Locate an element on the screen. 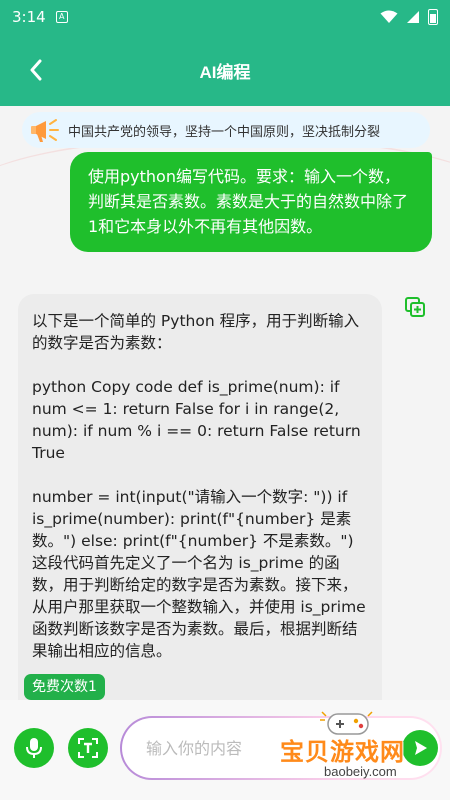 The width and height of the screenshot is (450, 800). watermark: 宝贝游戏网 baobeiy.com is located at coordinates (359, 746).